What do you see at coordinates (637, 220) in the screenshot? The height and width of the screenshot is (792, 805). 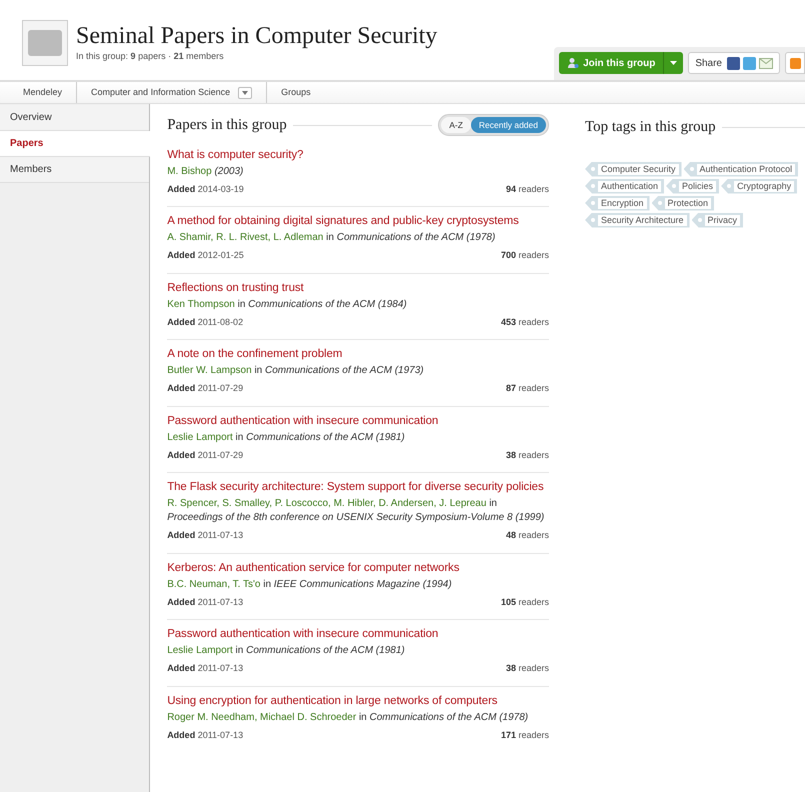 I see `tag: Security Architecture` at bounding box center [637, 220].